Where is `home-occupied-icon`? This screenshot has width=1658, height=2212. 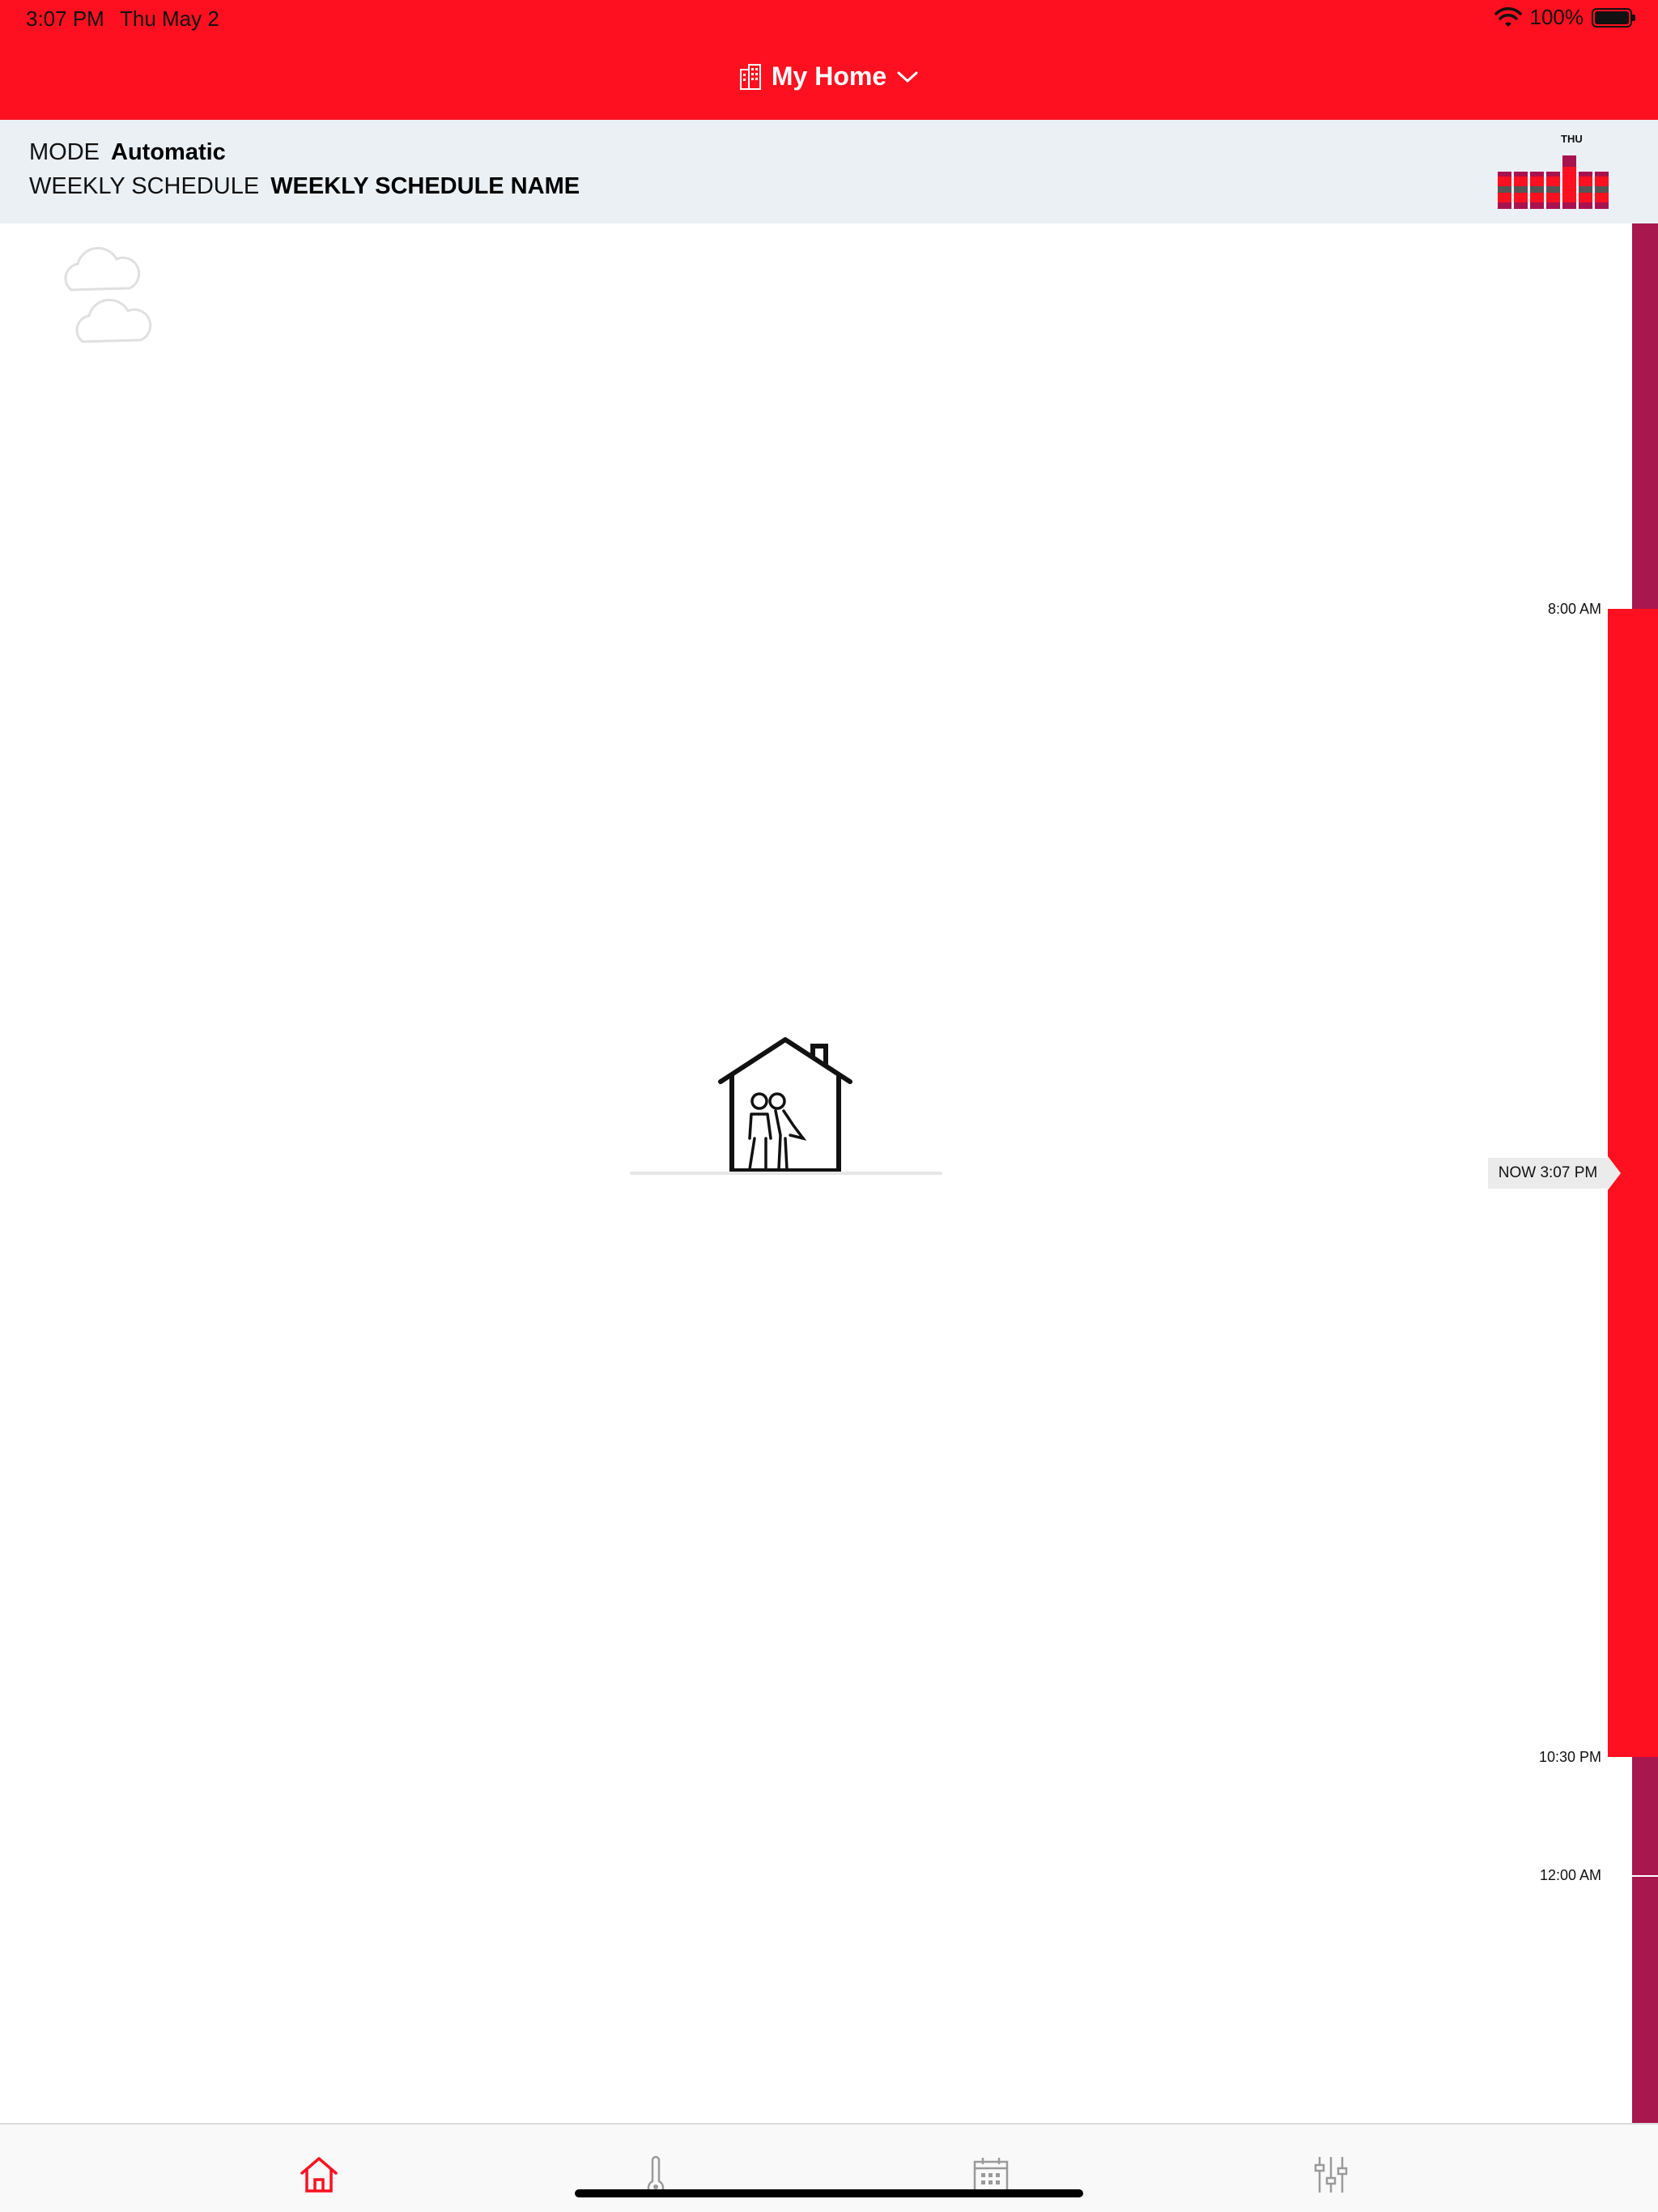
home-occupied-icon is located at coordinates (785, 1105).